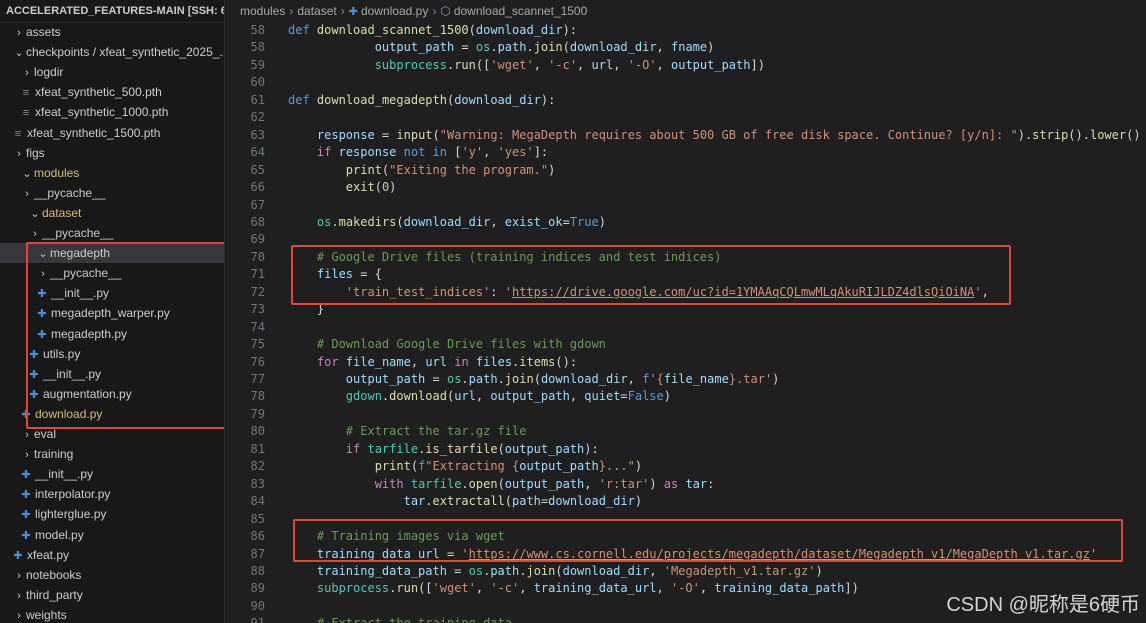 The width and height of the screenshot is (1146, 623). What do you see at coordinates (245, 619) in the screenshot?
I see `line-number: 91` at bounding box center [245, 619].